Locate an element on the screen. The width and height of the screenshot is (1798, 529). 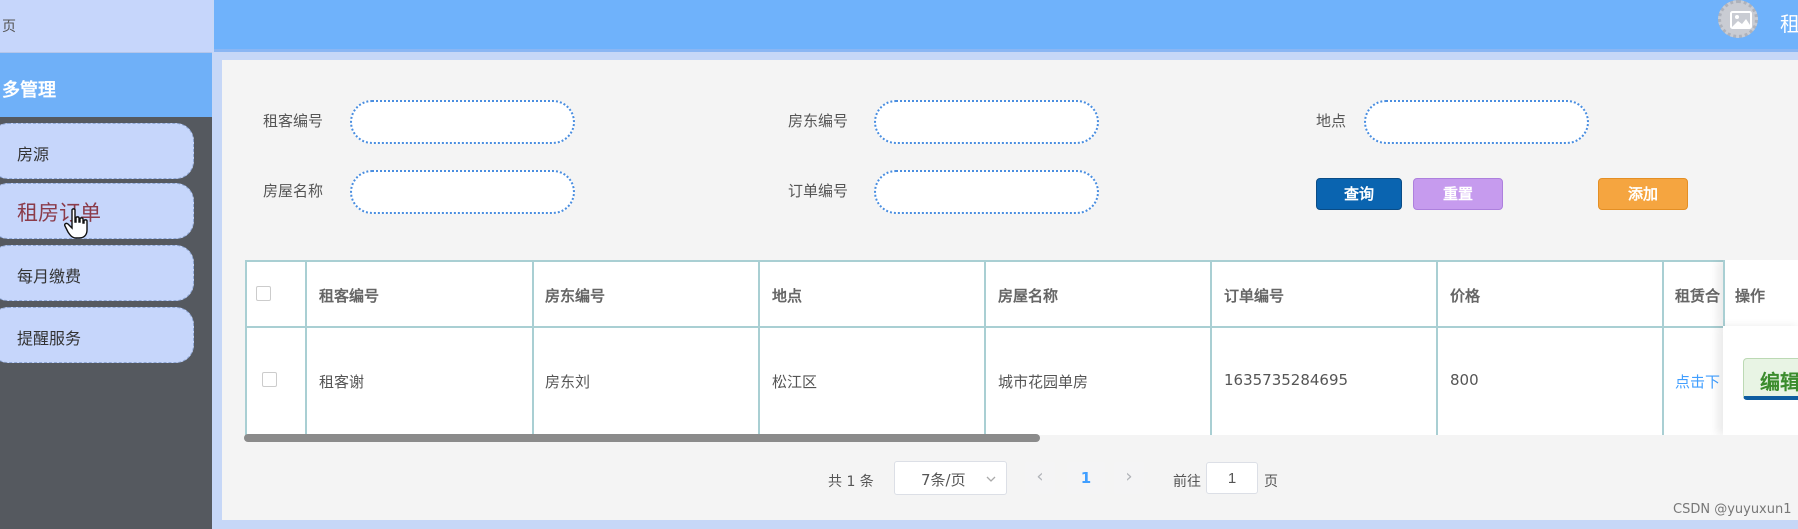
landlord-no-input is located at coordinates (986, 122).